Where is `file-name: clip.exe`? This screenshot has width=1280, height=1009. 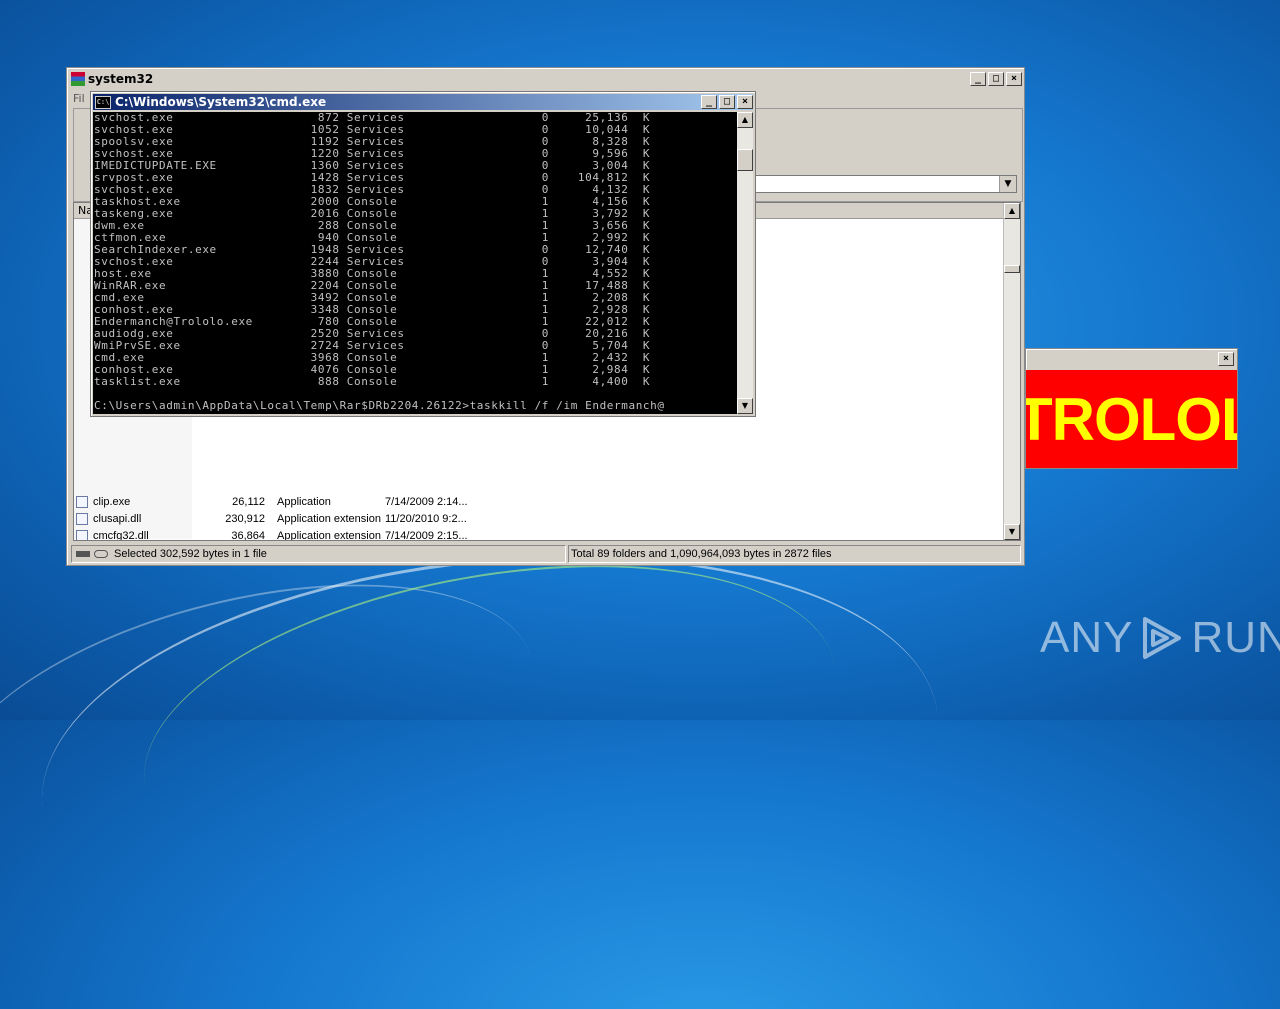
file-name: clip.exe is located at coordinates (112, 501).